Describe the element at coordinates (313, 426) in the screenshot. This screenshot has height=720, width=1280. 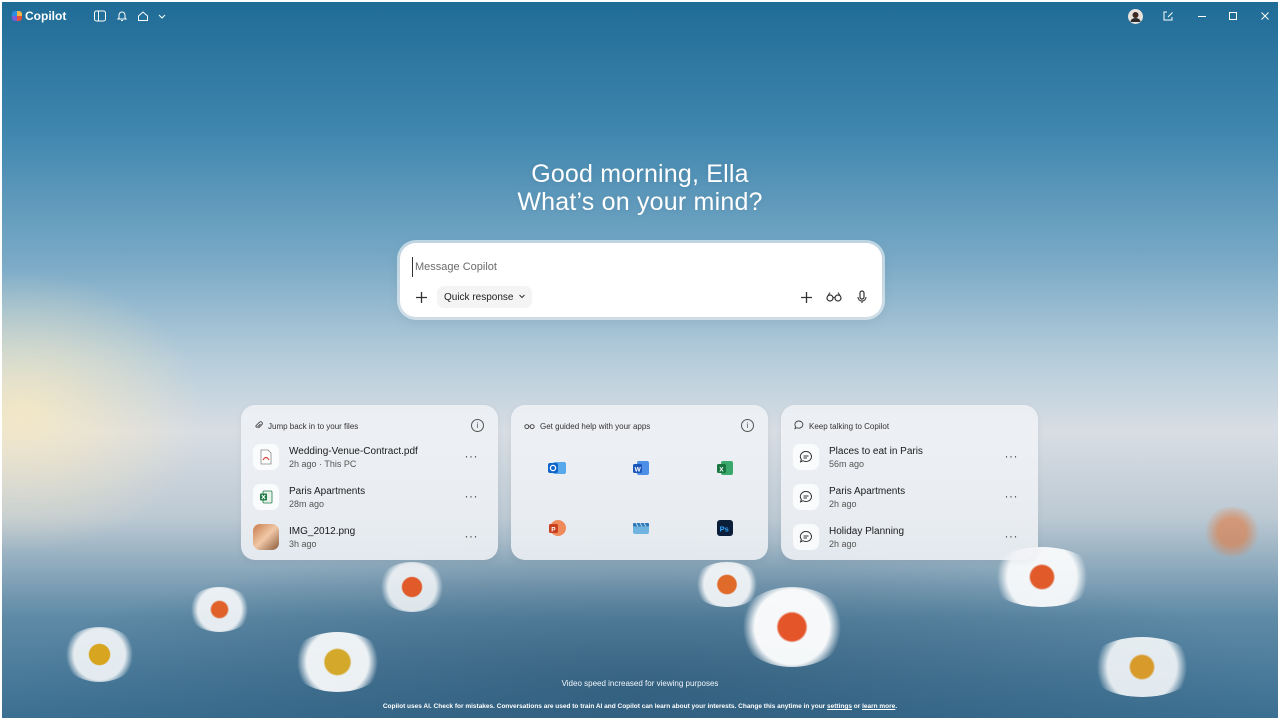
I see `card-title: Jump back in to your files` at that location.